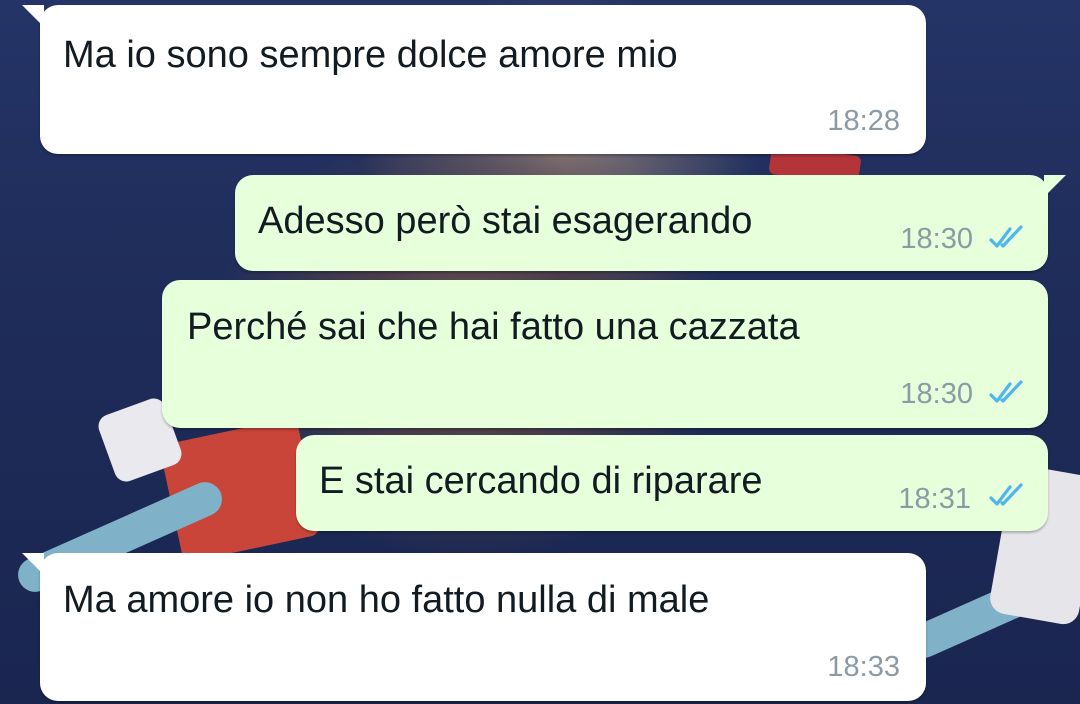 This screenshot has width=1080, height=704. I want to click on message-bubble-outgoing: Adesso però stai esagerando 18:30, so click(650, 223).